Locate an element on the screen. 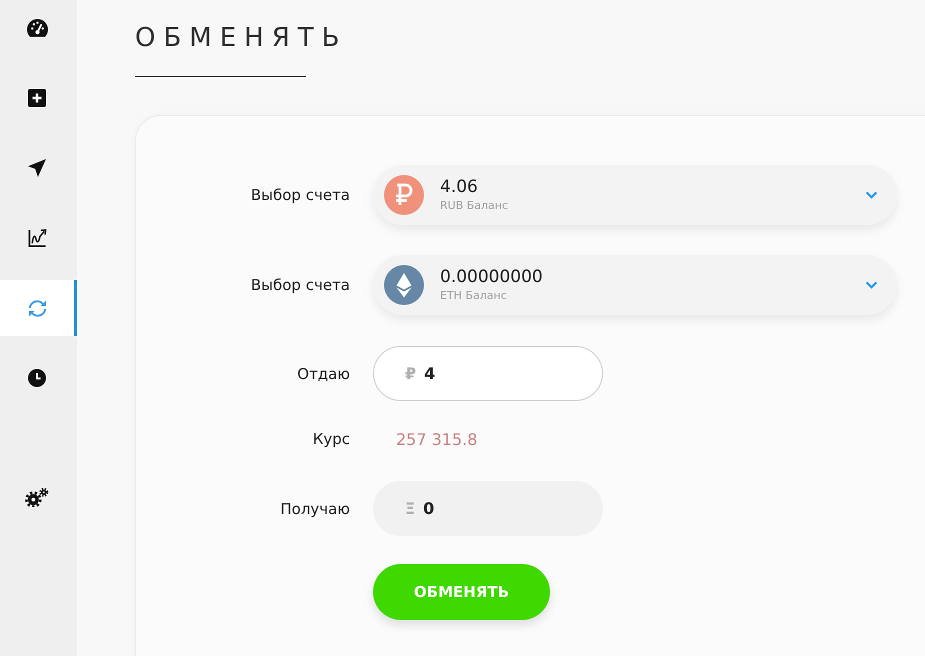 The width and height of the screenshot is (925, 656). paper-plane-icon is located at coordinates (37, 168).